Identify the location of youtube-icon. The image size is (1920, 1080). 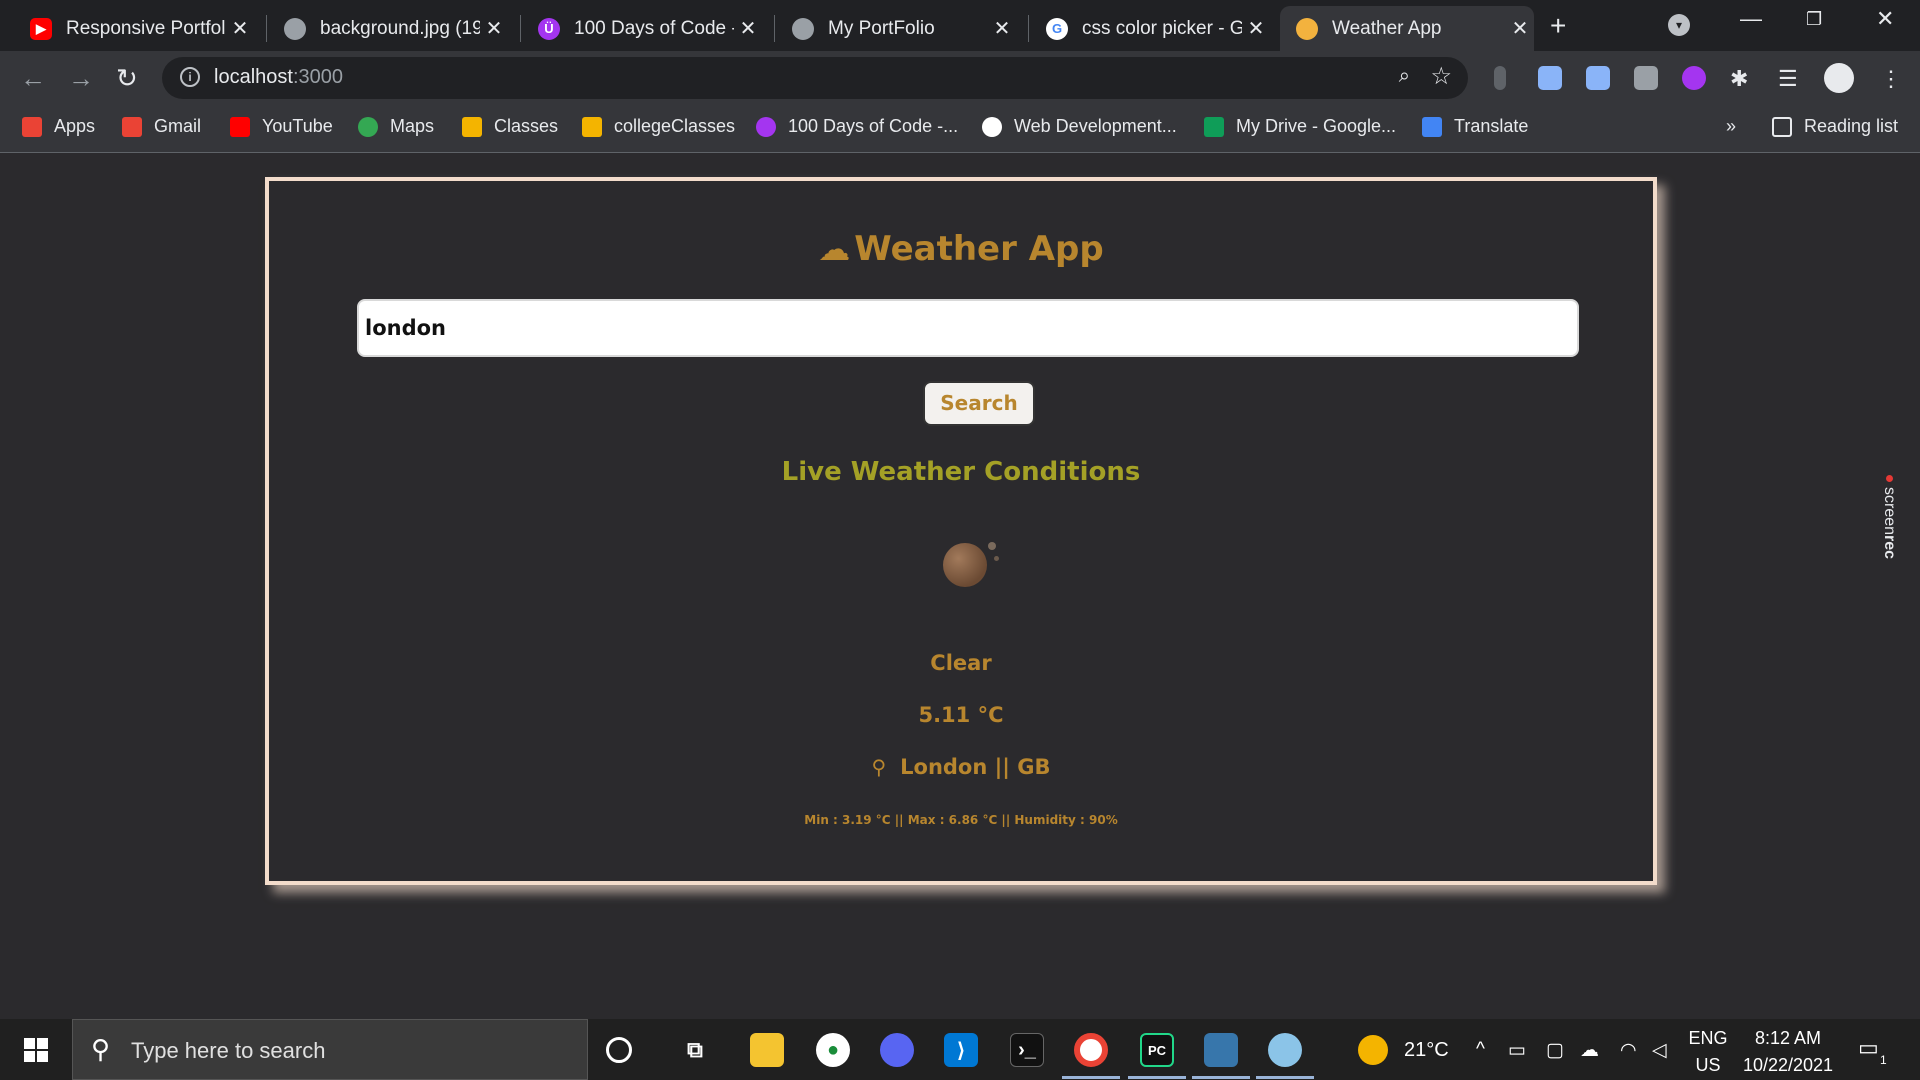
(240, 126).